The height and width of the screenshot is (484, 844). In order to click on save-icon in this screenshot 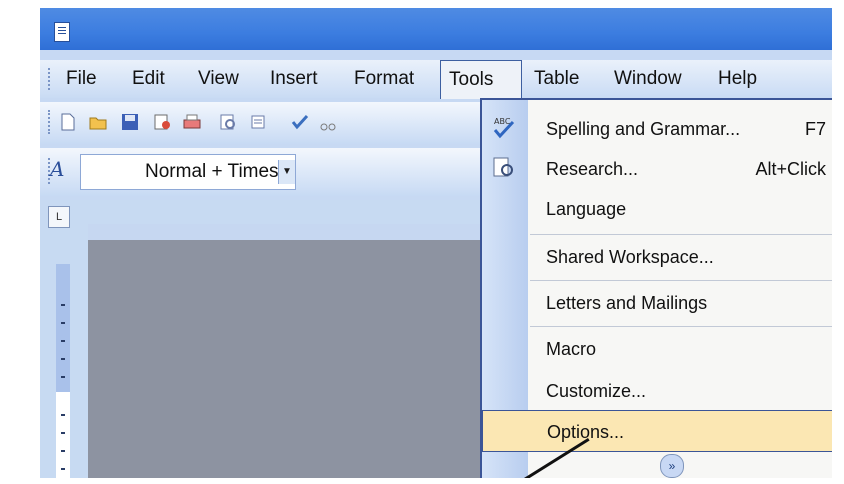, I will do `click(130, 122)`.